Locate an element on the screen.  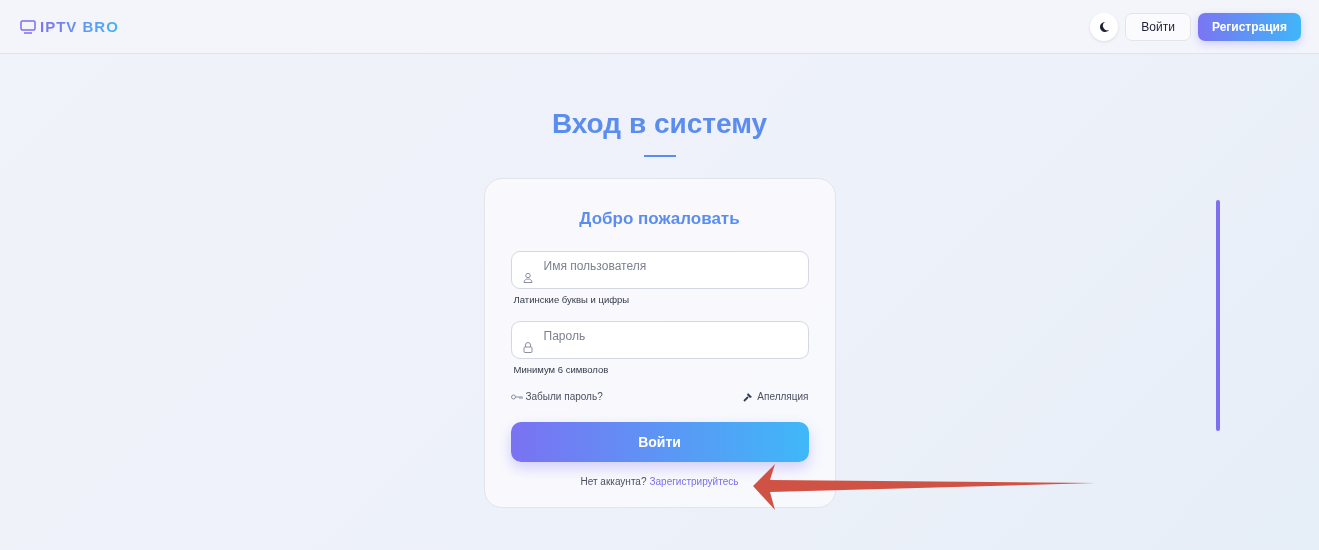
appeal-link: Апелляция is located at coordinates (776, 396).